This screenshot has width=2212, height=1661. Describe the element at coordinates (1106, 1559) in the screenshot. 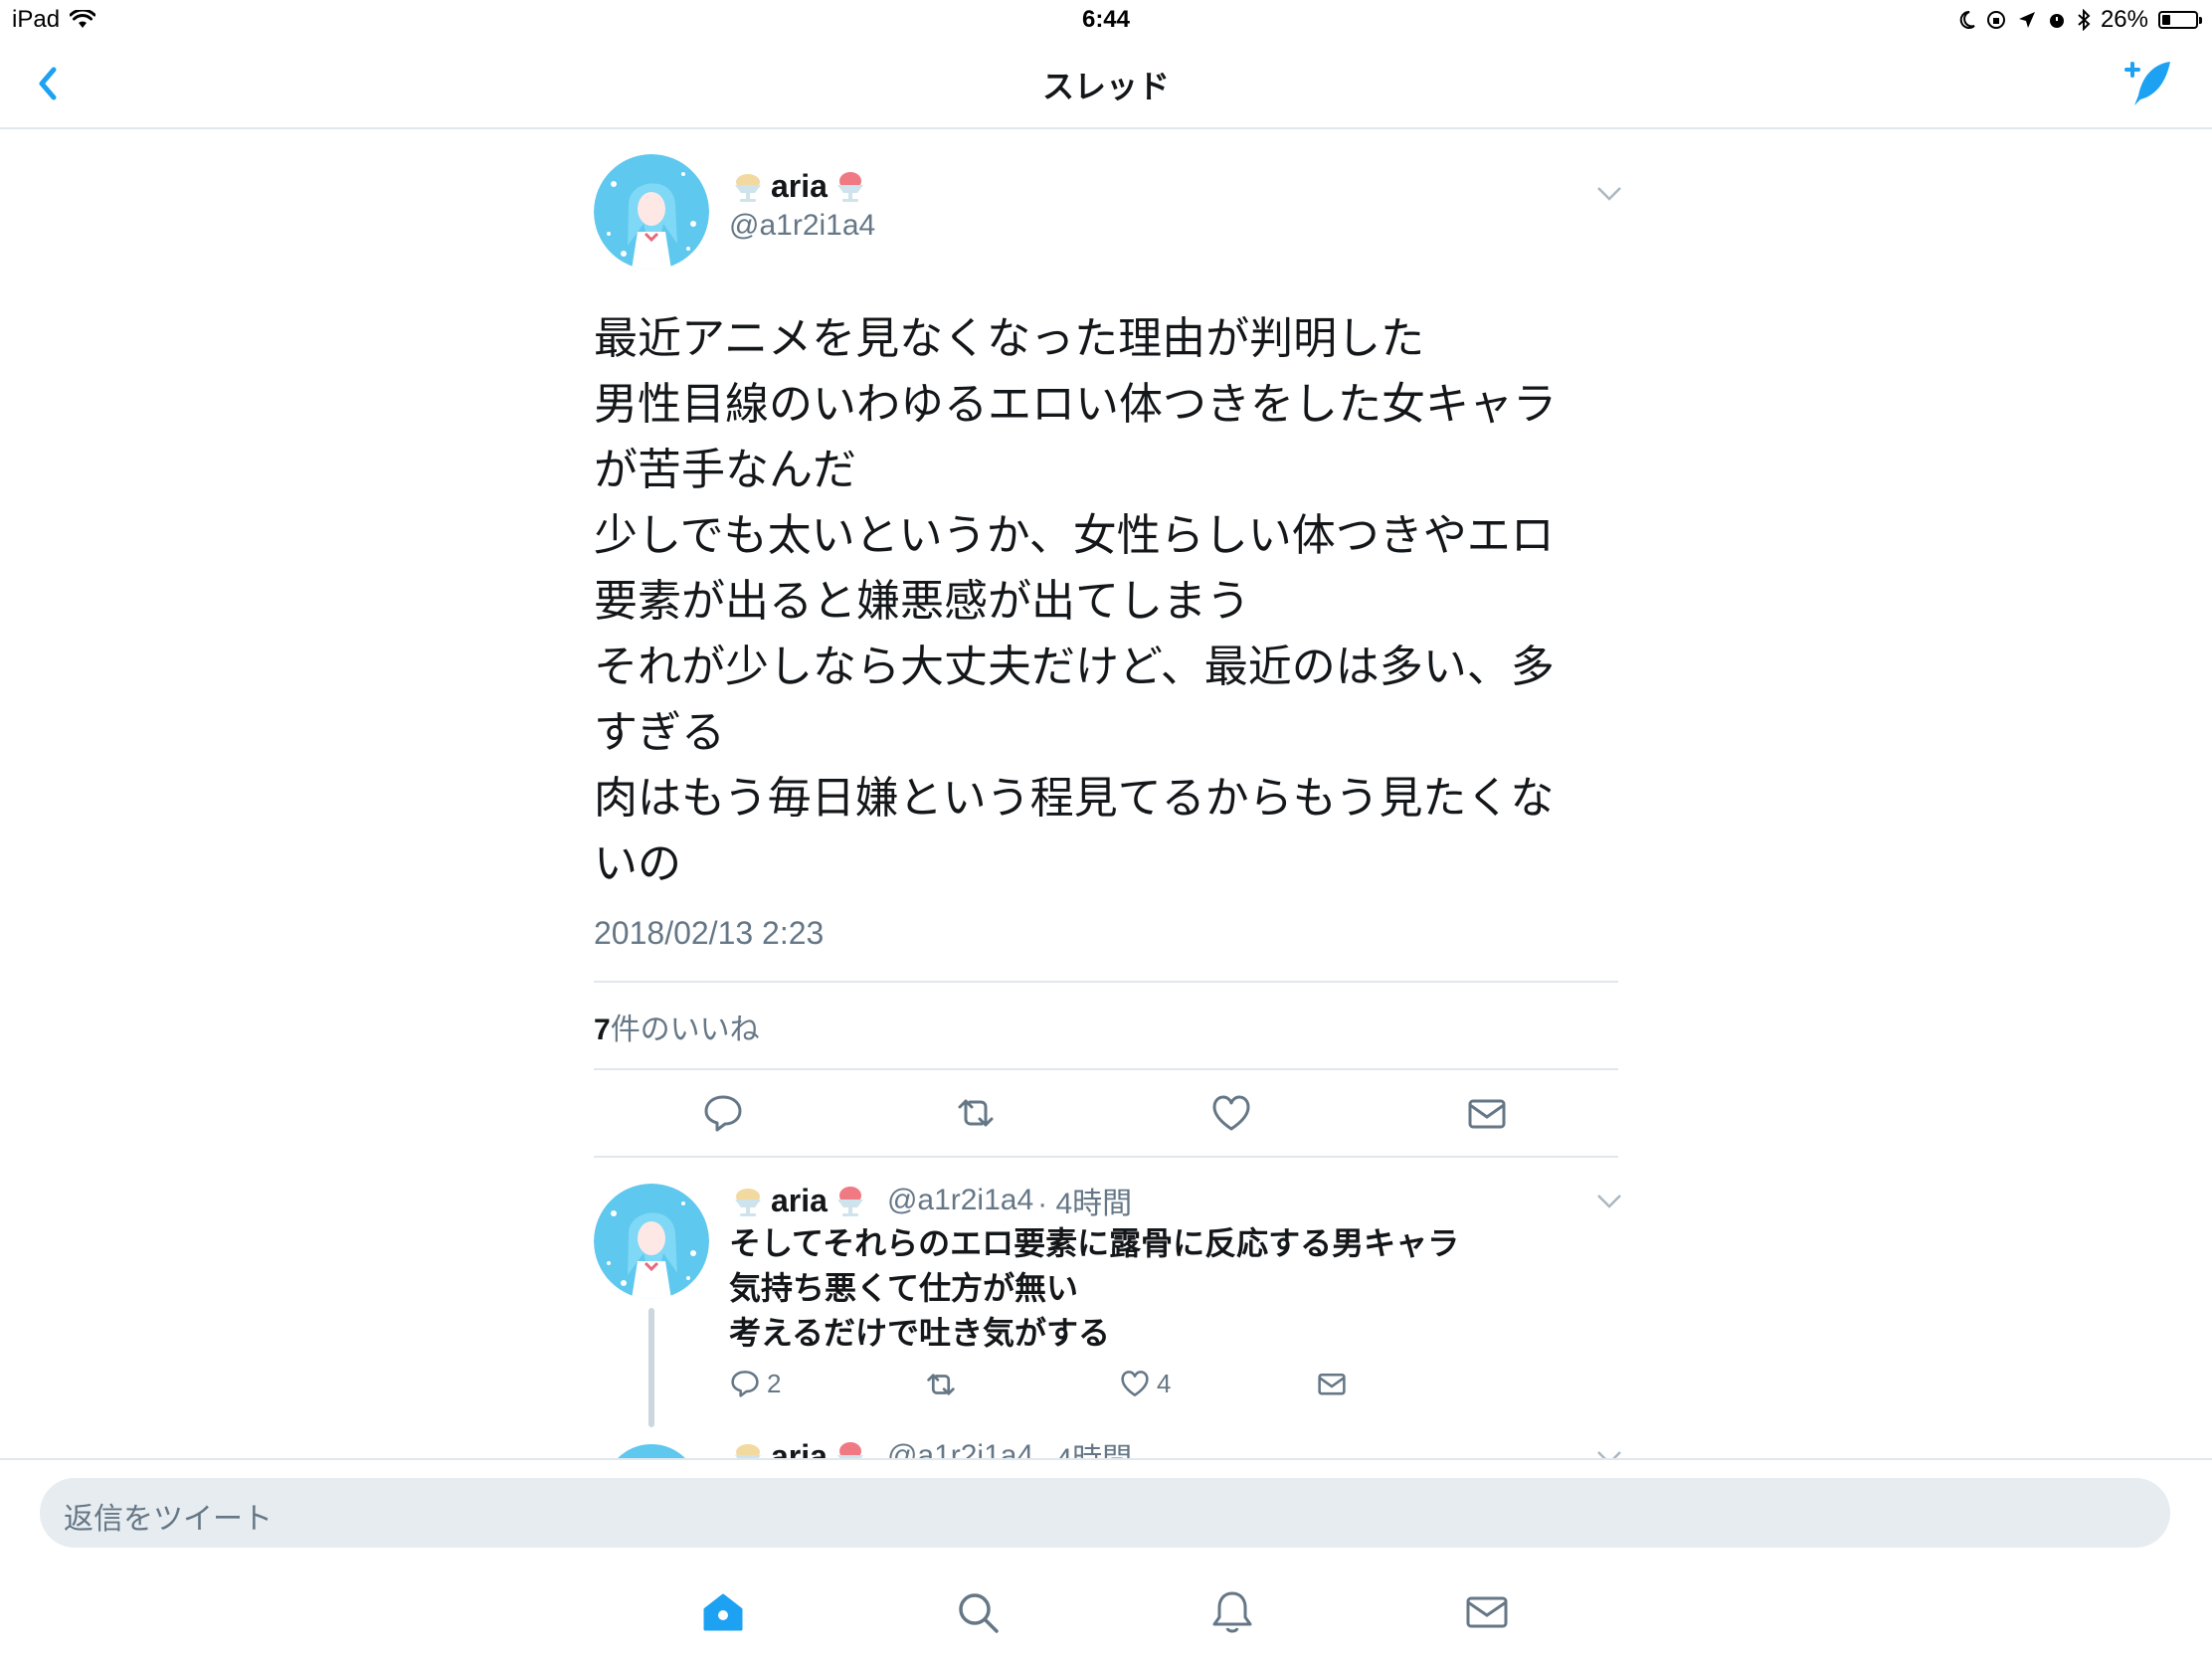

I see `bottom-bar: 返信をツイート` at that location.